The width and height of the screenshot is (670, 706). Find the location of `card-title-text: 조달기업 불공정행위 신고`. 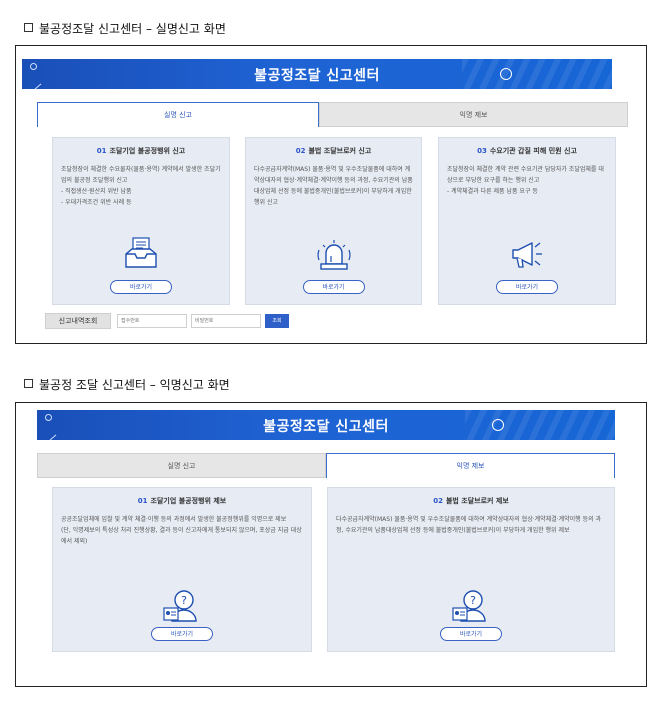

card-title-text: 조달기업 불공정행위 신고 is located at coordinates (147, 151).